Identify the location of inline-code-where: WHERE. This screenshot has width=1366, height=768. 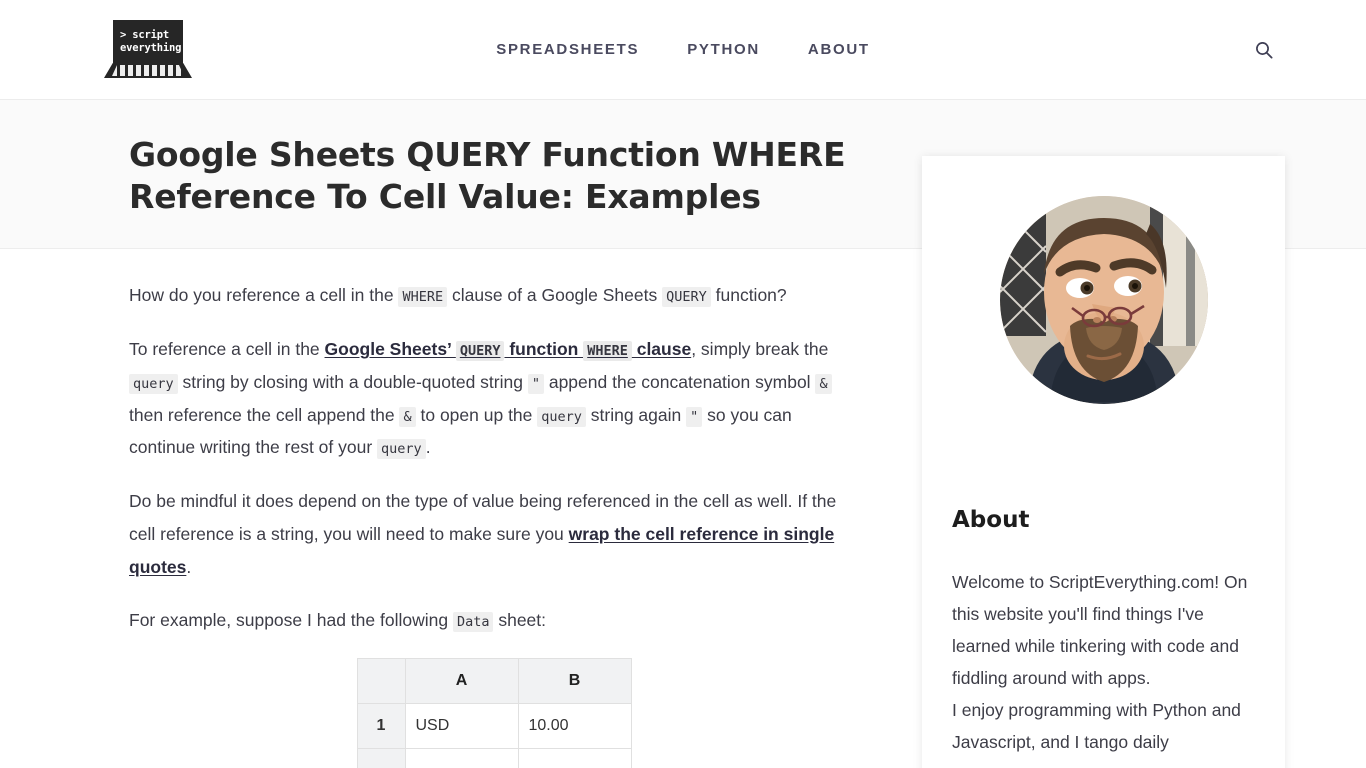
(423, 297).